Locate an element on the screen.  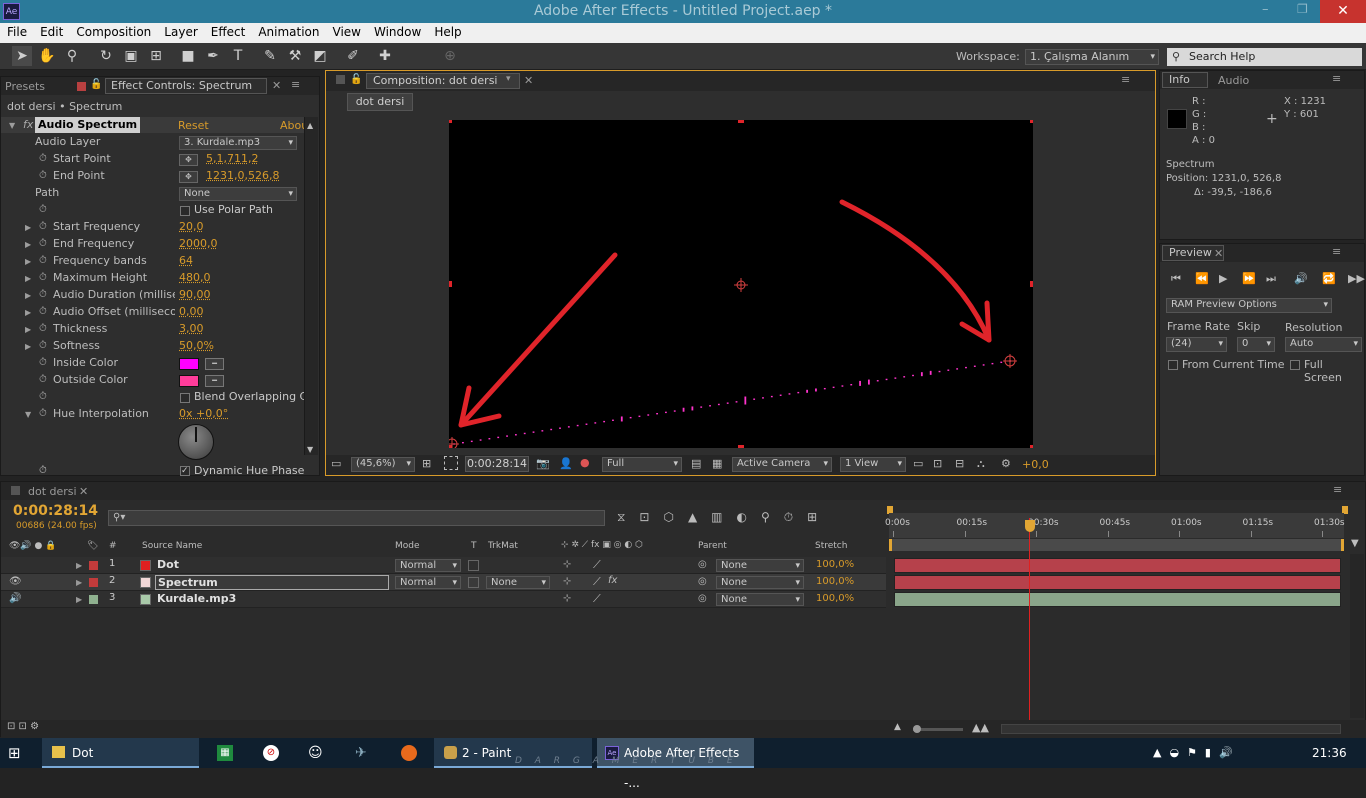
from-current-time-checkbox is located at coordinates (1173, 365).